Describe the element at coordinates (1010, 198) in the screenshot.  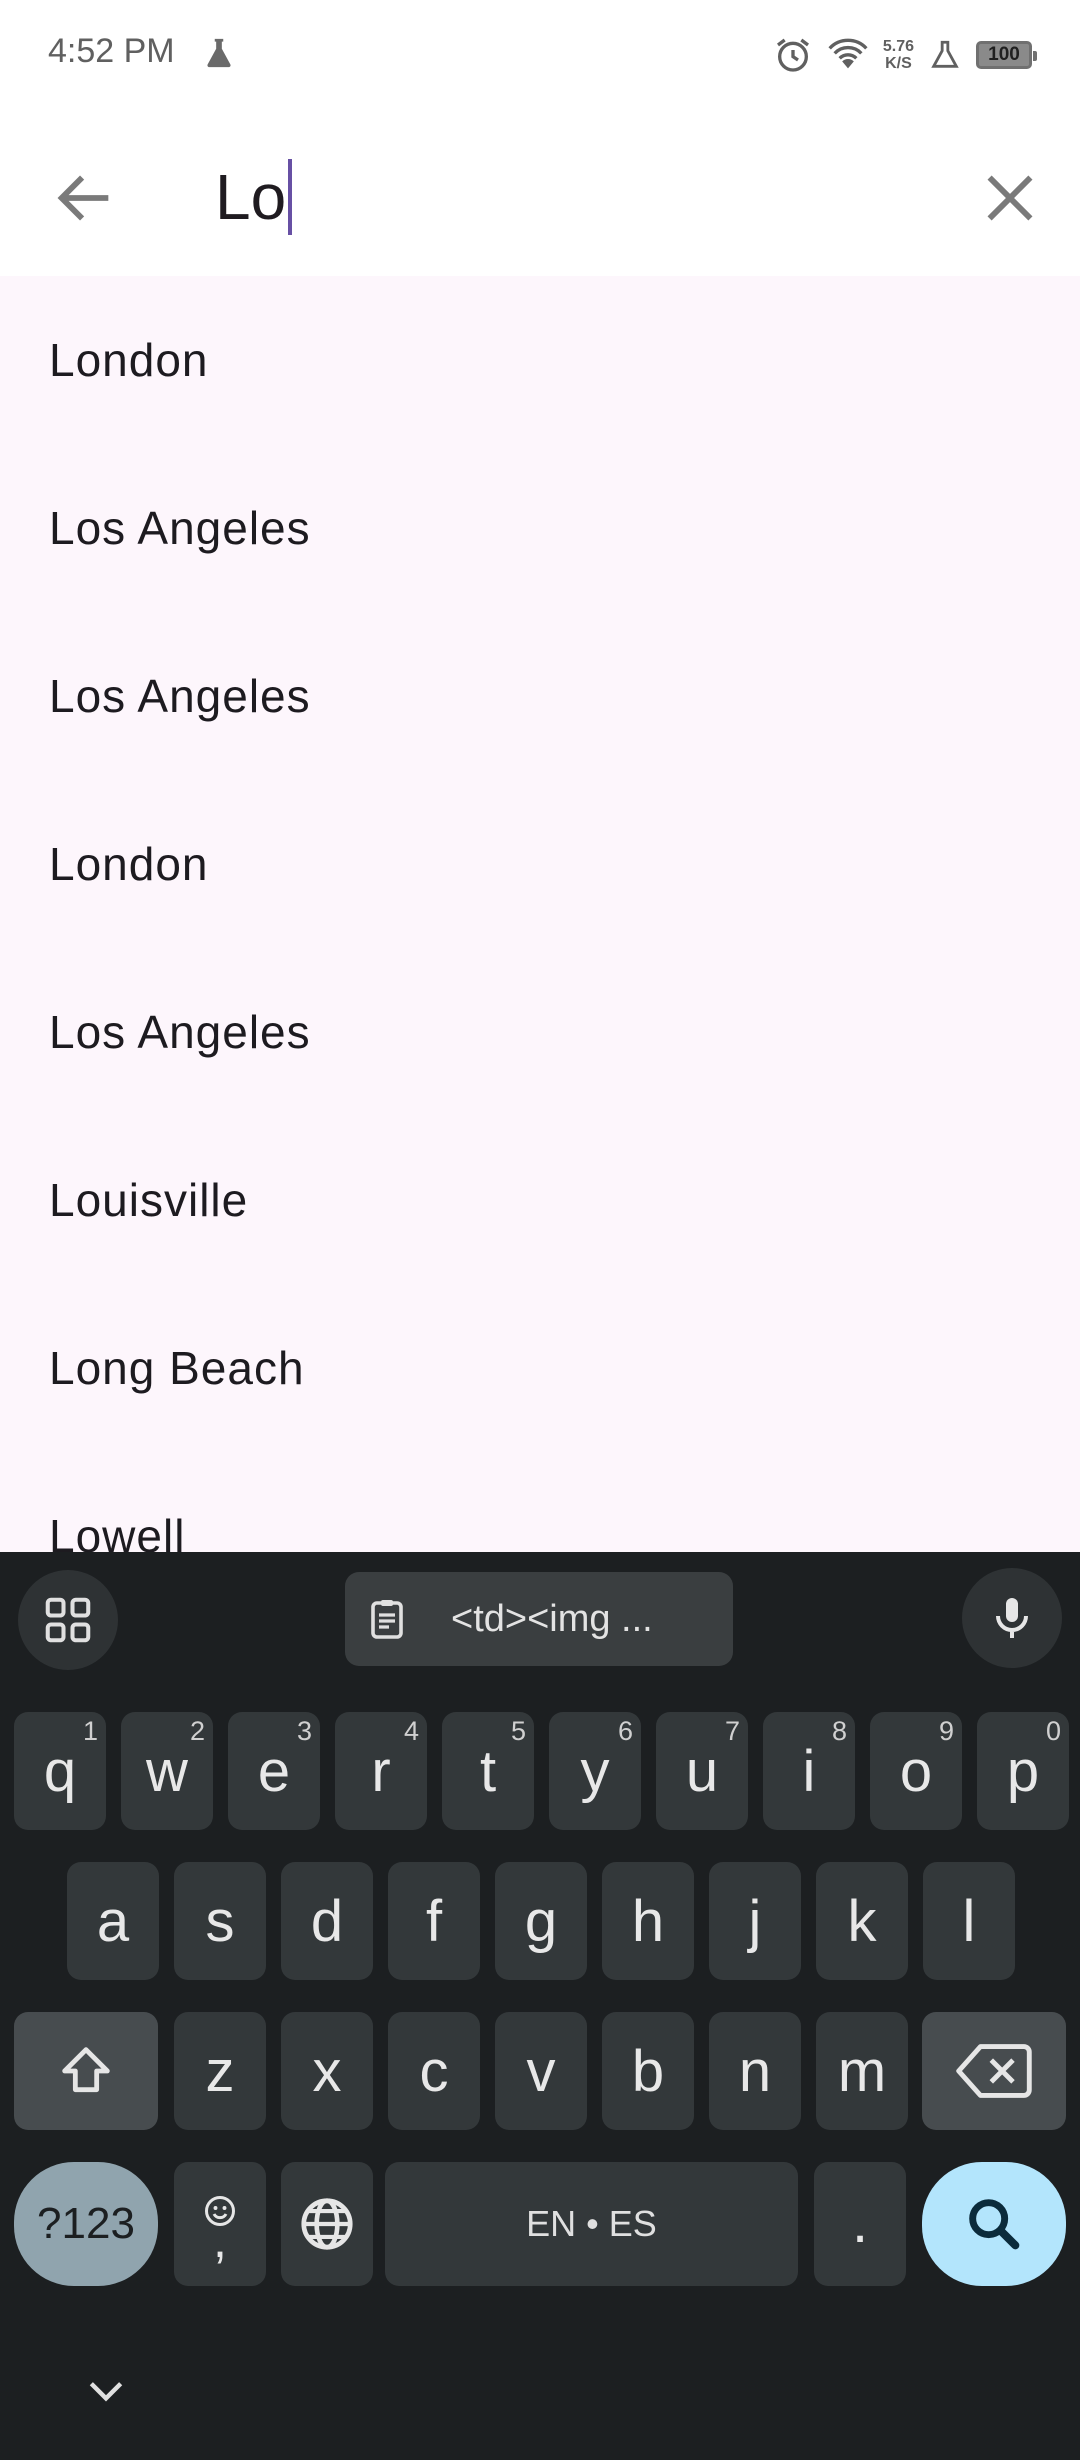
I see `close-icon` at that location.